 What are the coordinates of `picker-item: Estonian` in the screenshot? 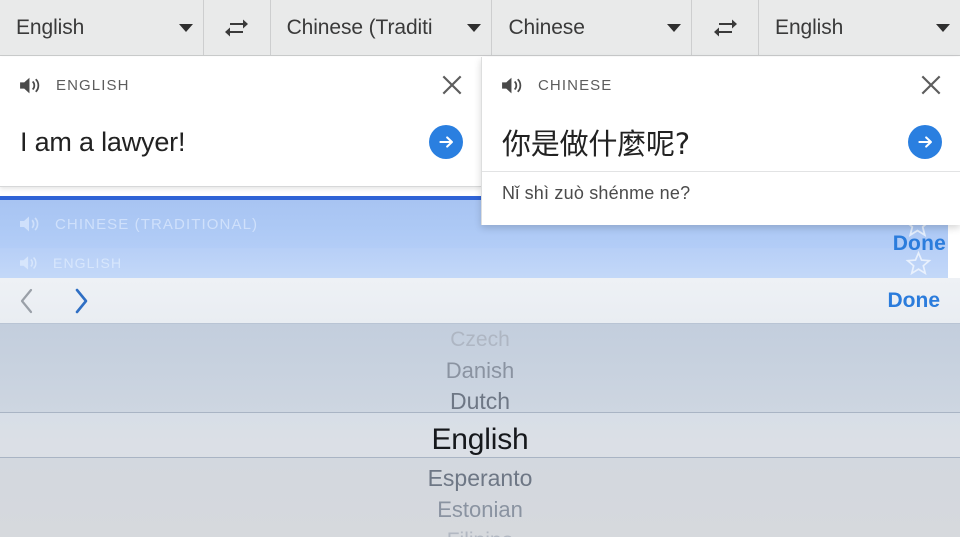 It's located at (480, 509).